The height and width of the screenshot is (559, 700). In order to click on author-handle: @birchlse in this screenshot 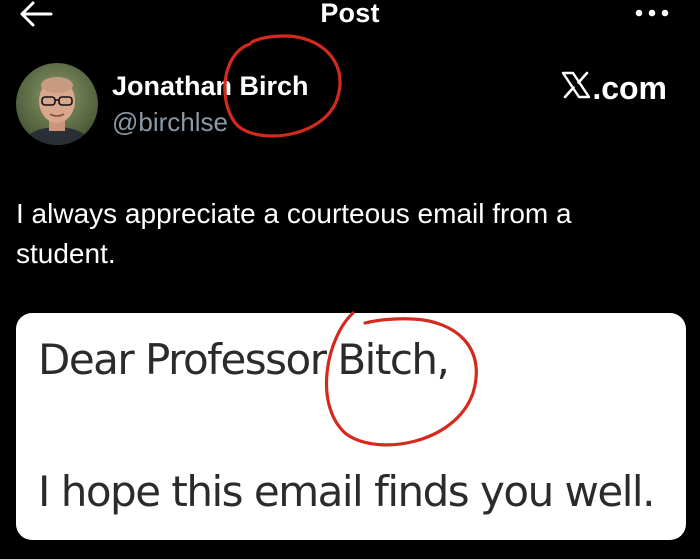, I will do `click(170, 122)`.